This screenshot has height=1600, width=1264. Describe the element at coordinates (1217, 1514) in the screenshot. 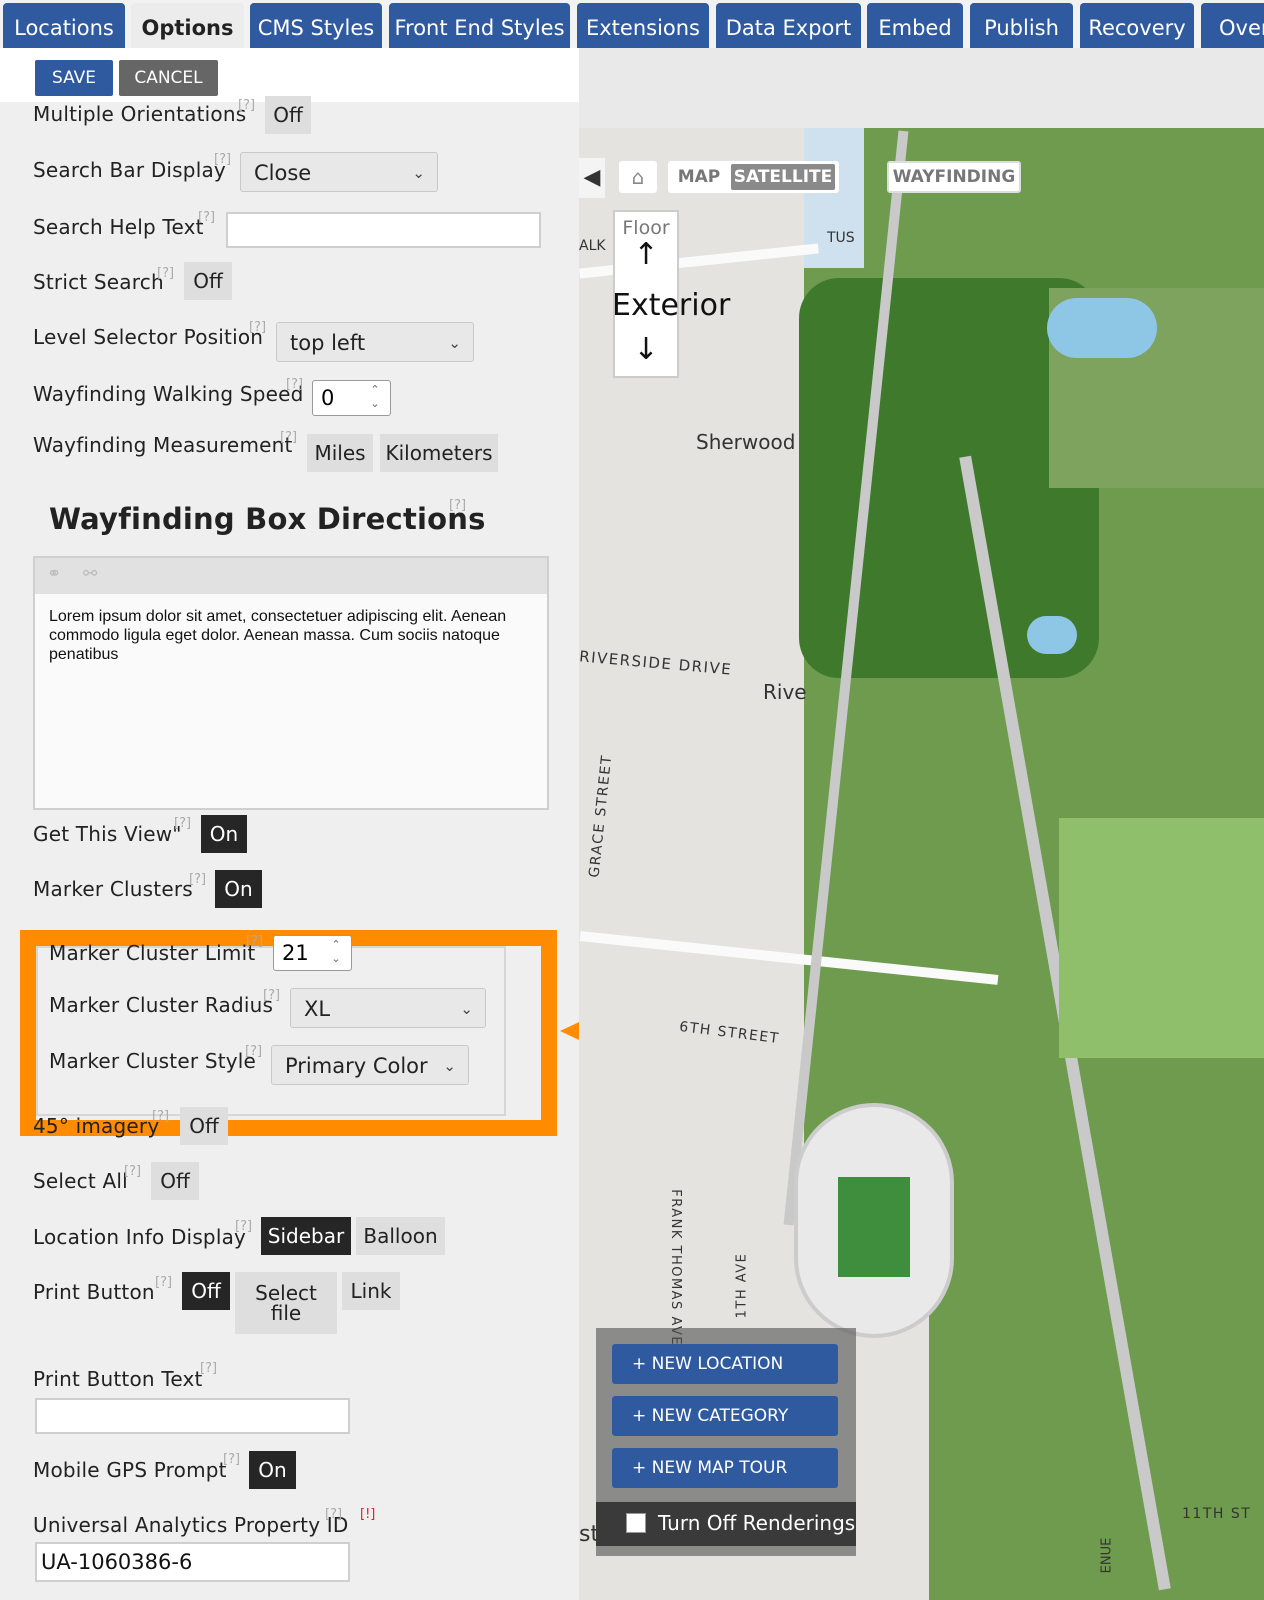

I see `map-label-eleventh: 11TH ST` at that location.